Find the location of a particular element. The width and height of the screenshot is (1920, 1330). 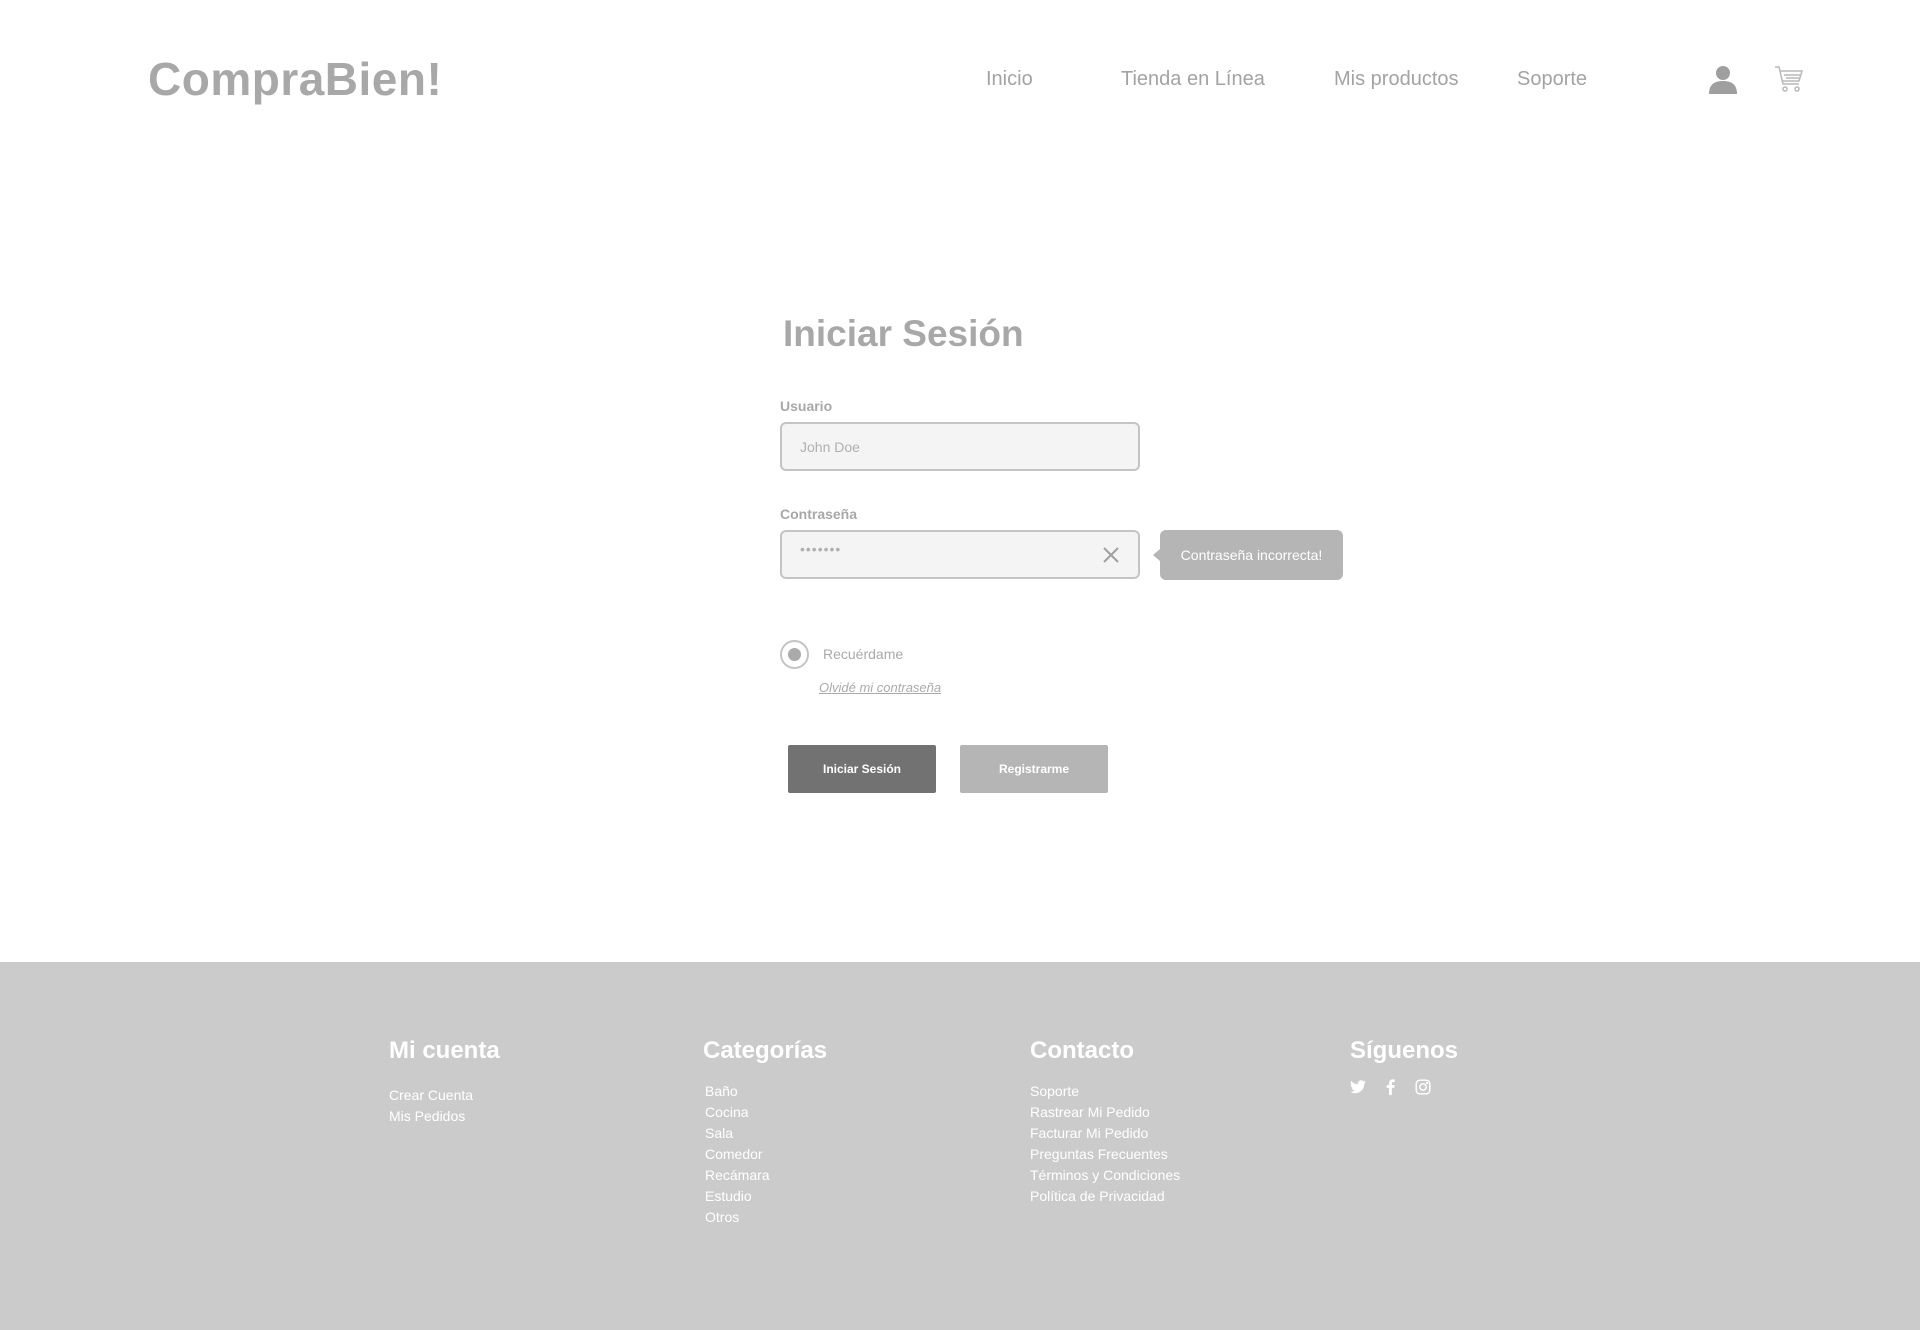

nav-item-tienda: Tienda en Línea is located at coordinates (1193, 79).